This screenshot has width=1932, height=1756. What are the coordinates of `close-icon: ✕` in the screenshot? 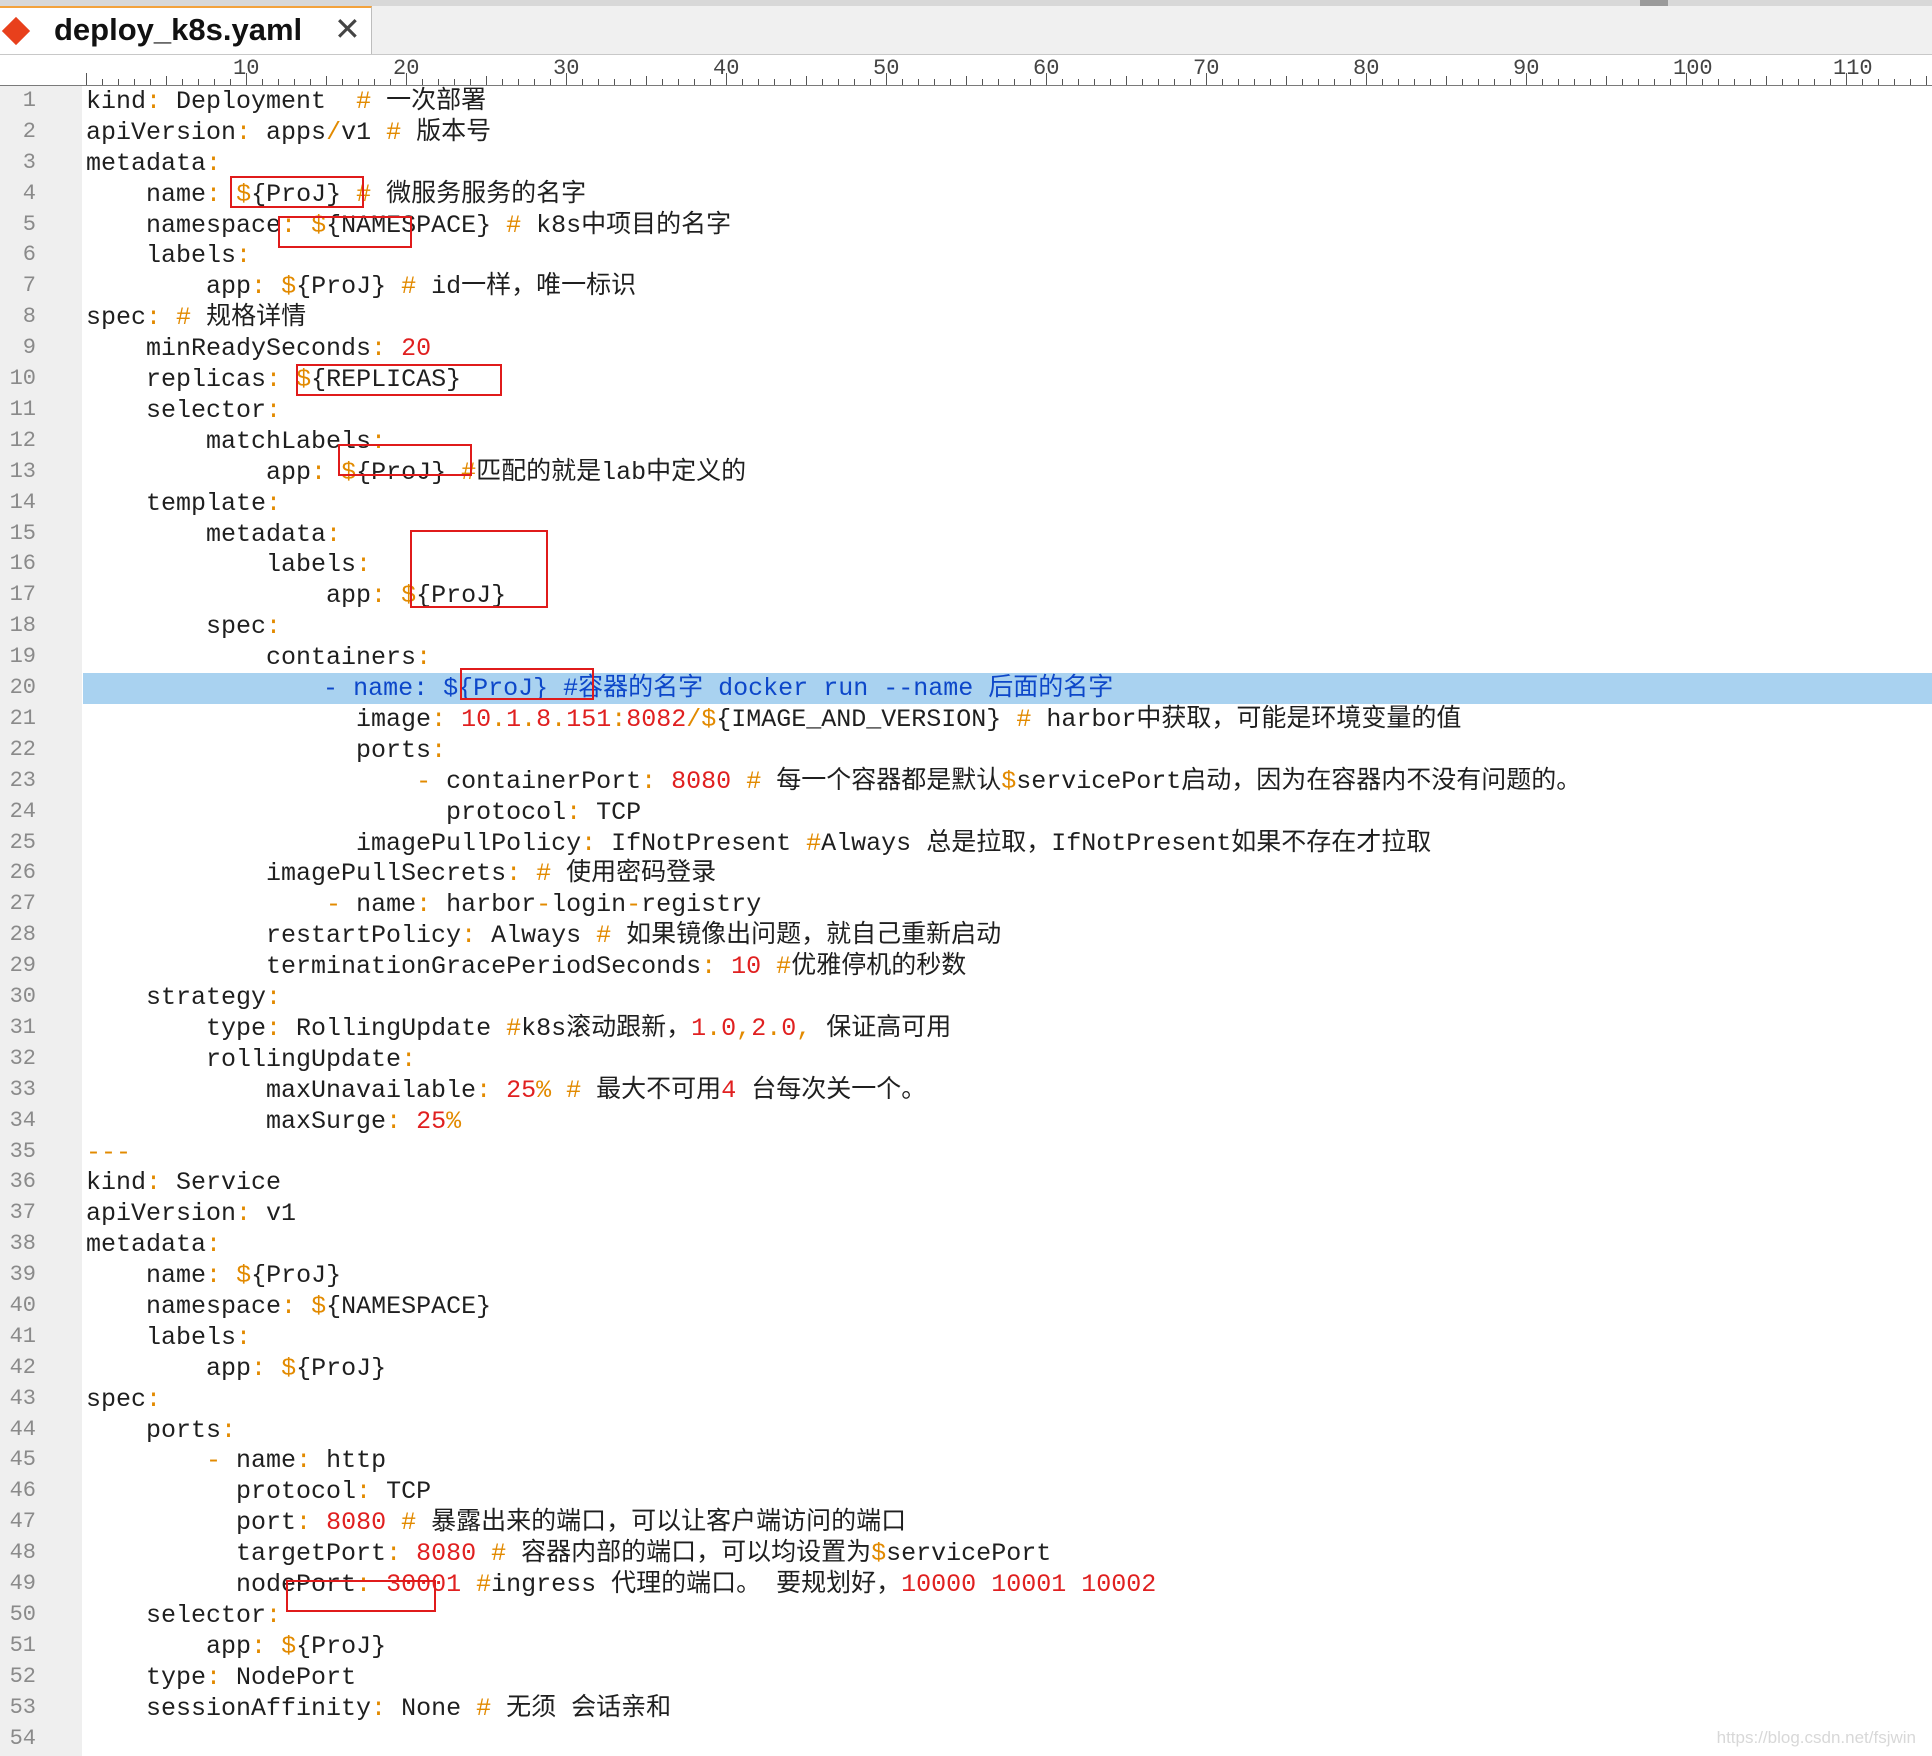 It's located at (347, 29).